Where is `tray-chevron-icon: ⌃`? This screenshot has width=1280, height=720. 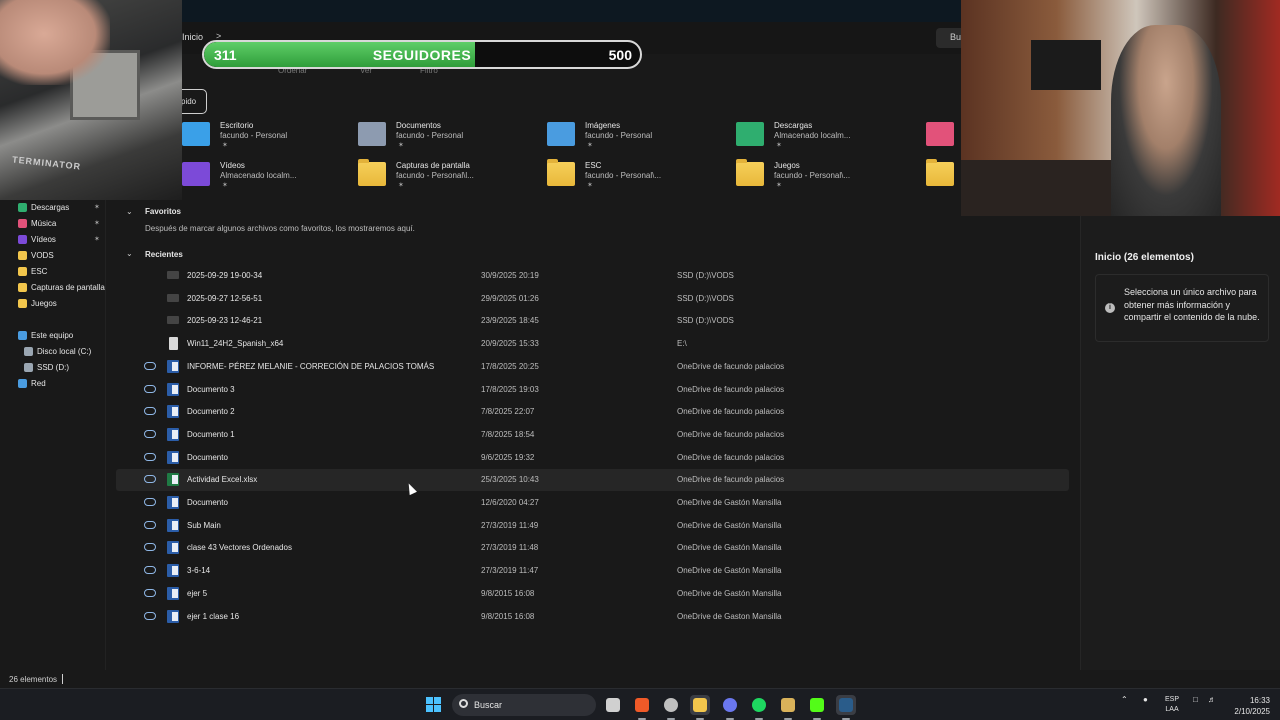
tray-chevron-icon: ⌃ is located at coordinates (1124, 699).